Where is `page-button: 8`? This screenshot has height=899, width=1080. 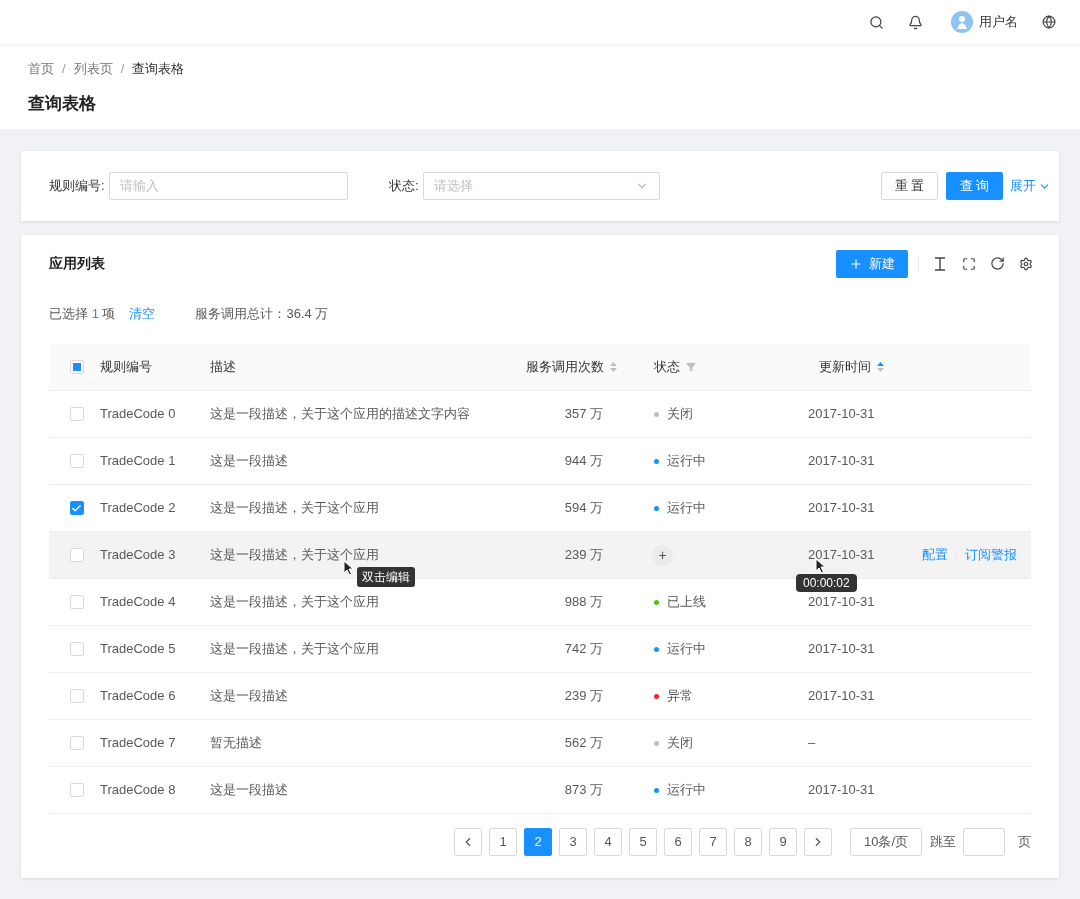 page-button: 8 is located at coordinates (748, 842).